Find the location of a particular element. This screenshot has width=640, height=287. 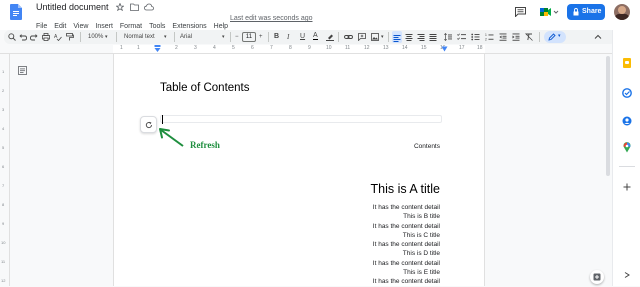

spellcheck-icon: A is located at coordinates (58, 37).